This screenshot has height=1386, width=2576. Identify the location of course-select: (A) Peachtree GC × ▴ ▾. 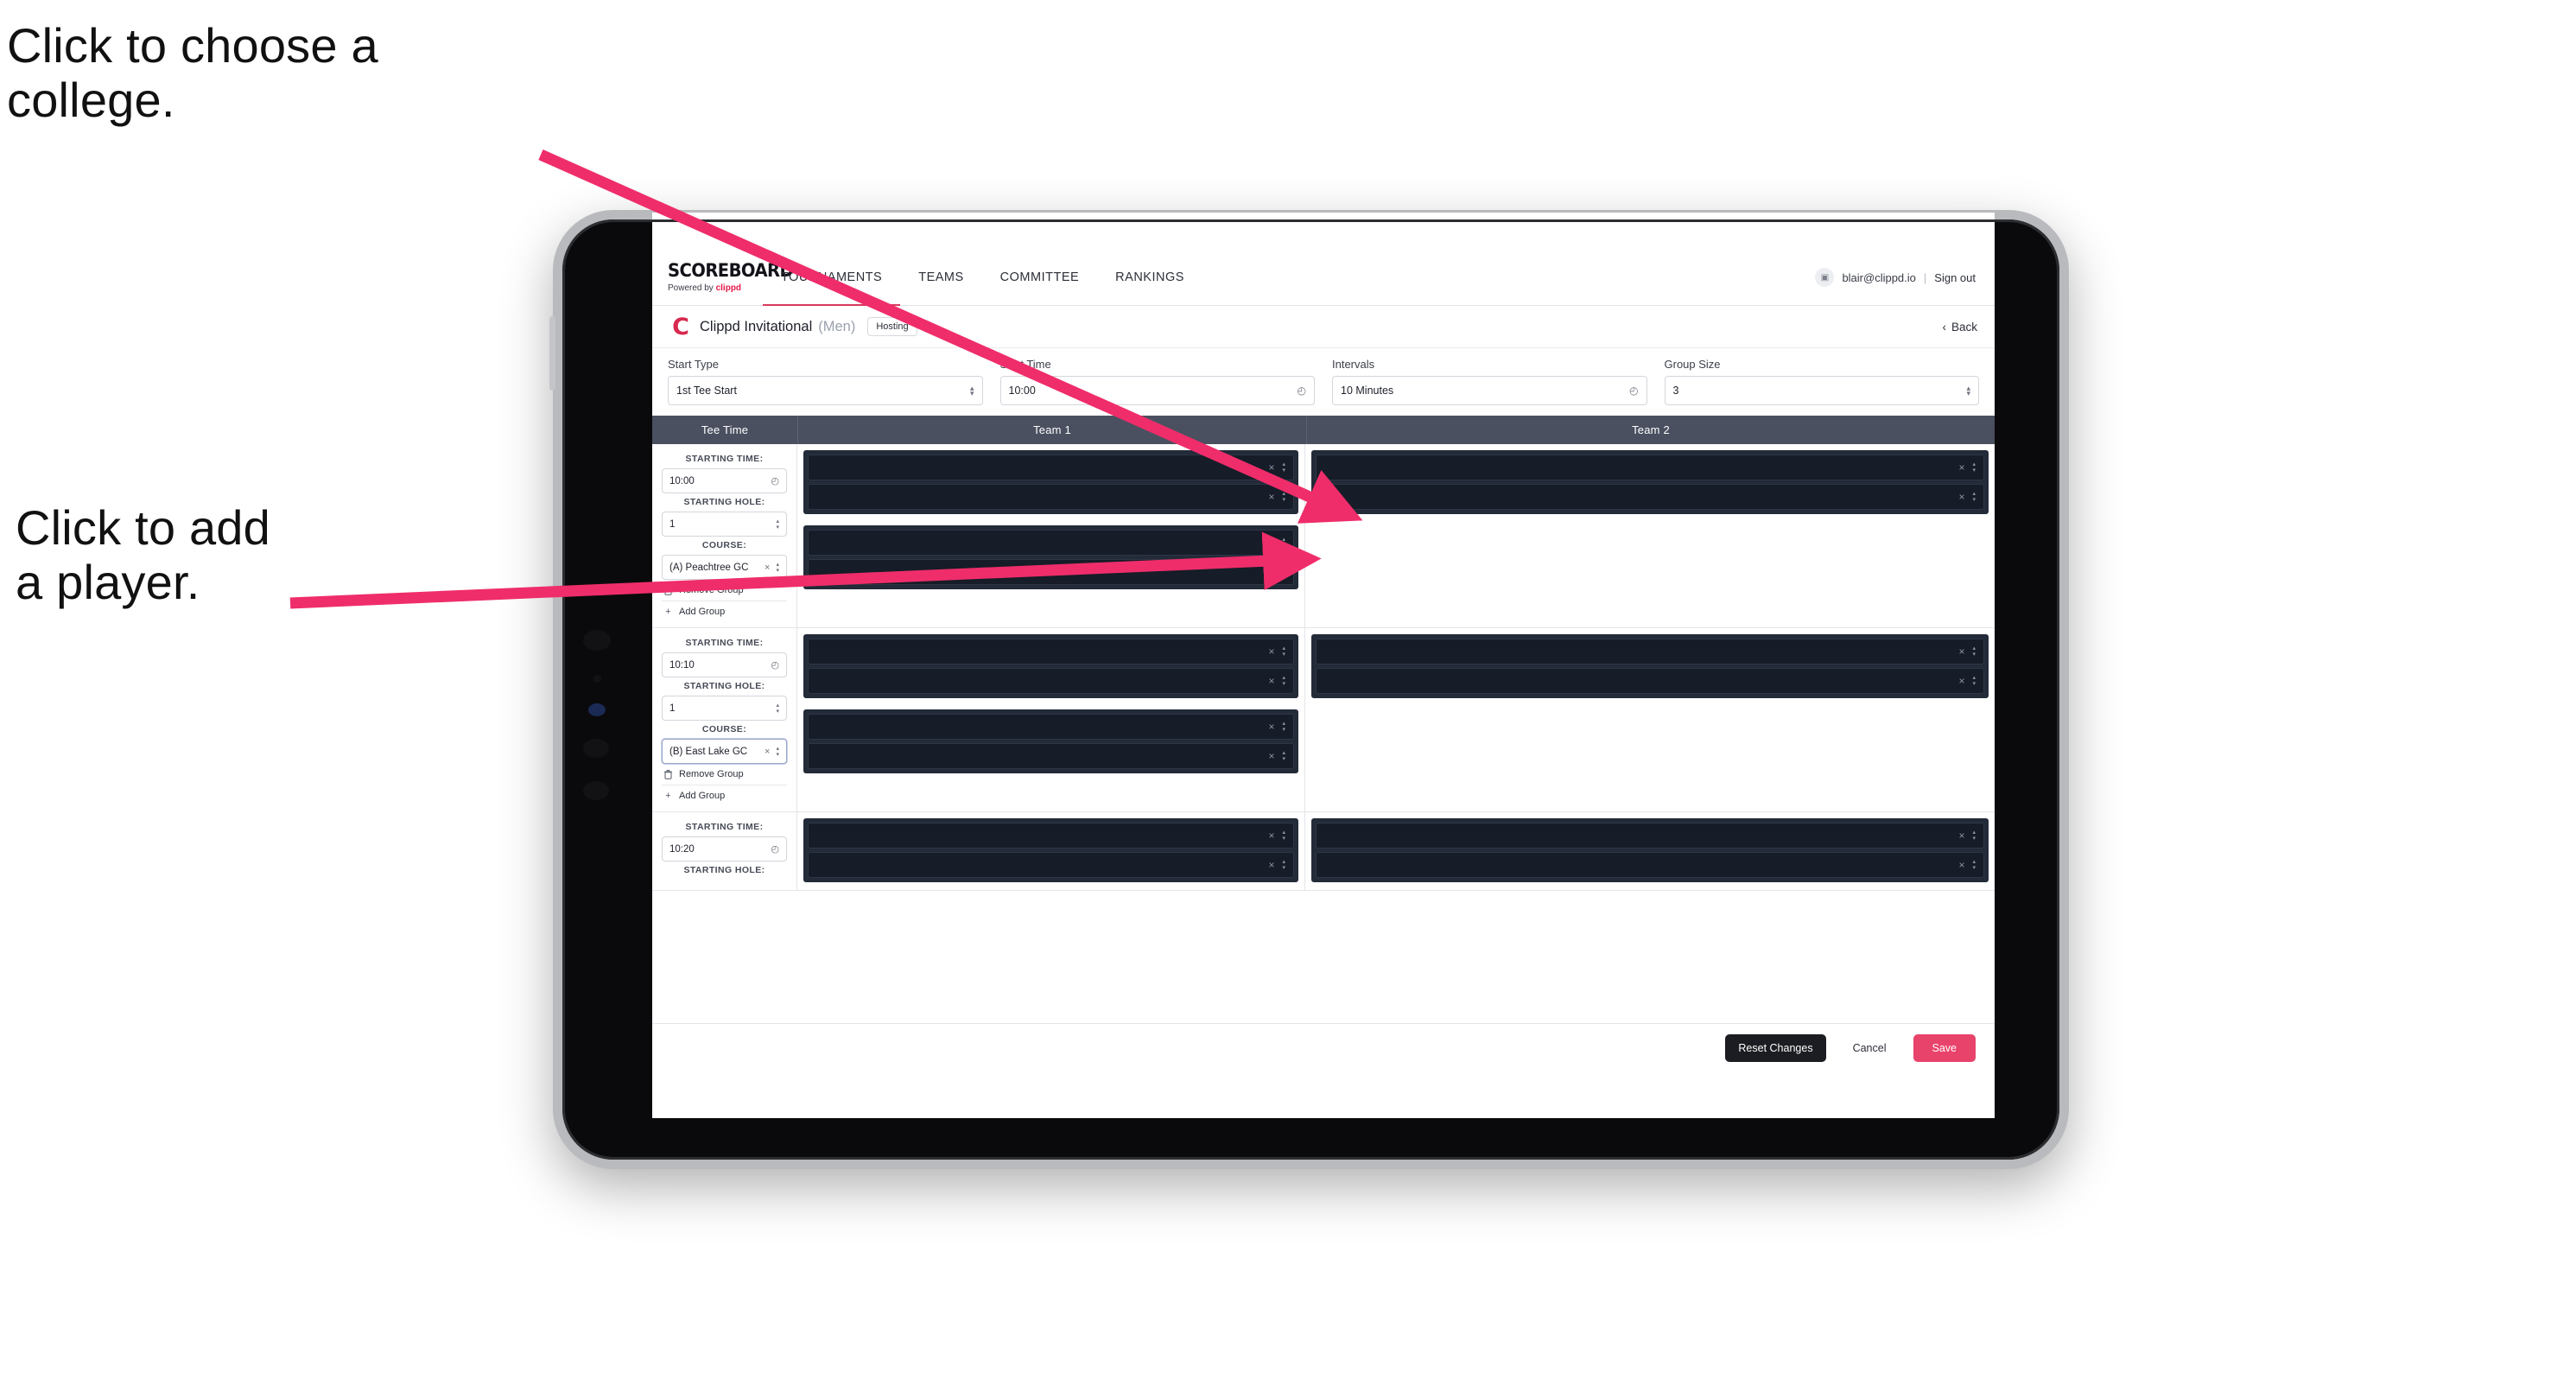
(724, 567).